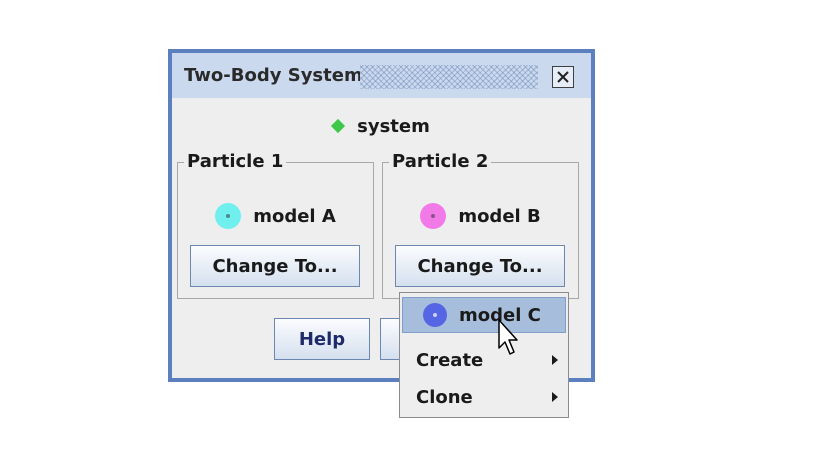  What do you see at coordinates (393, 126) in the screenshot?
I see `system-label: system` at bounding box center [393, 126].